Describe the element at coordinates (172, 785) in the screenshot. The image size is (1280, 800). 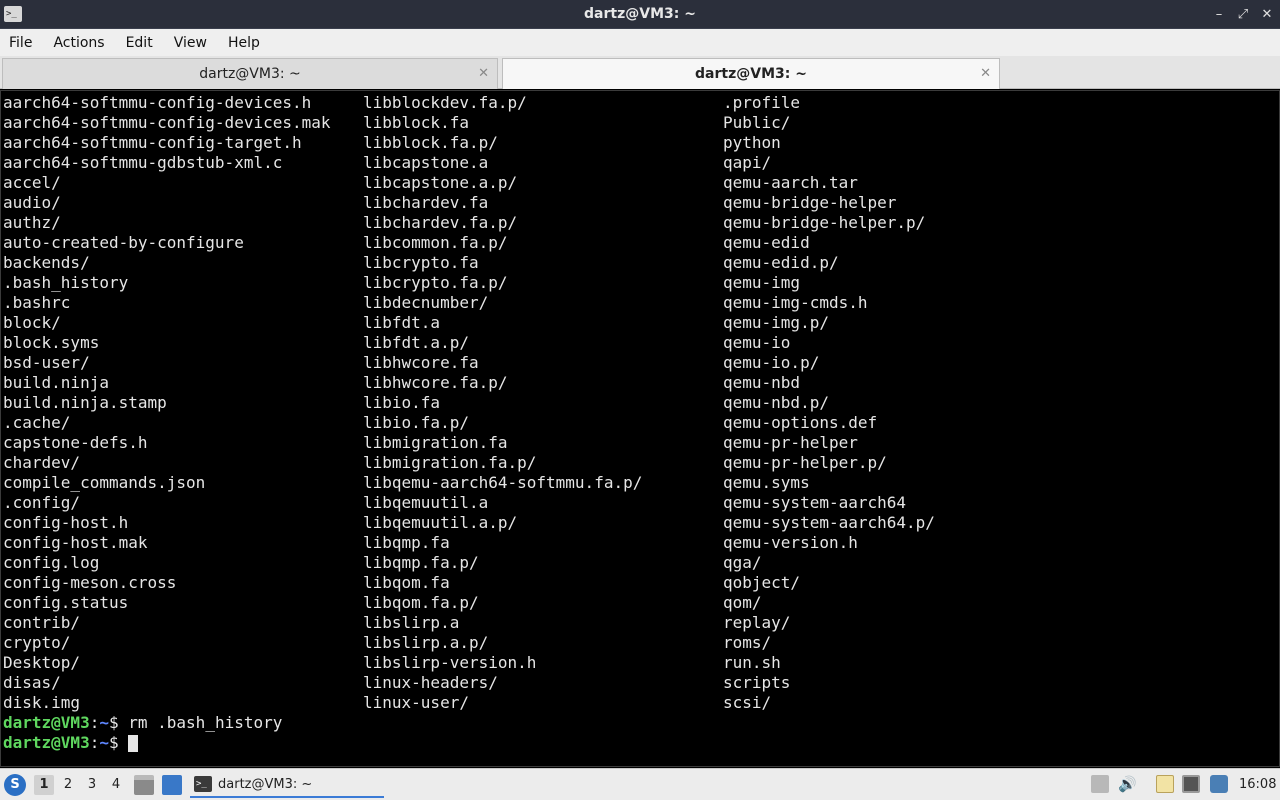
I see `show-desktop-icon` at that location.